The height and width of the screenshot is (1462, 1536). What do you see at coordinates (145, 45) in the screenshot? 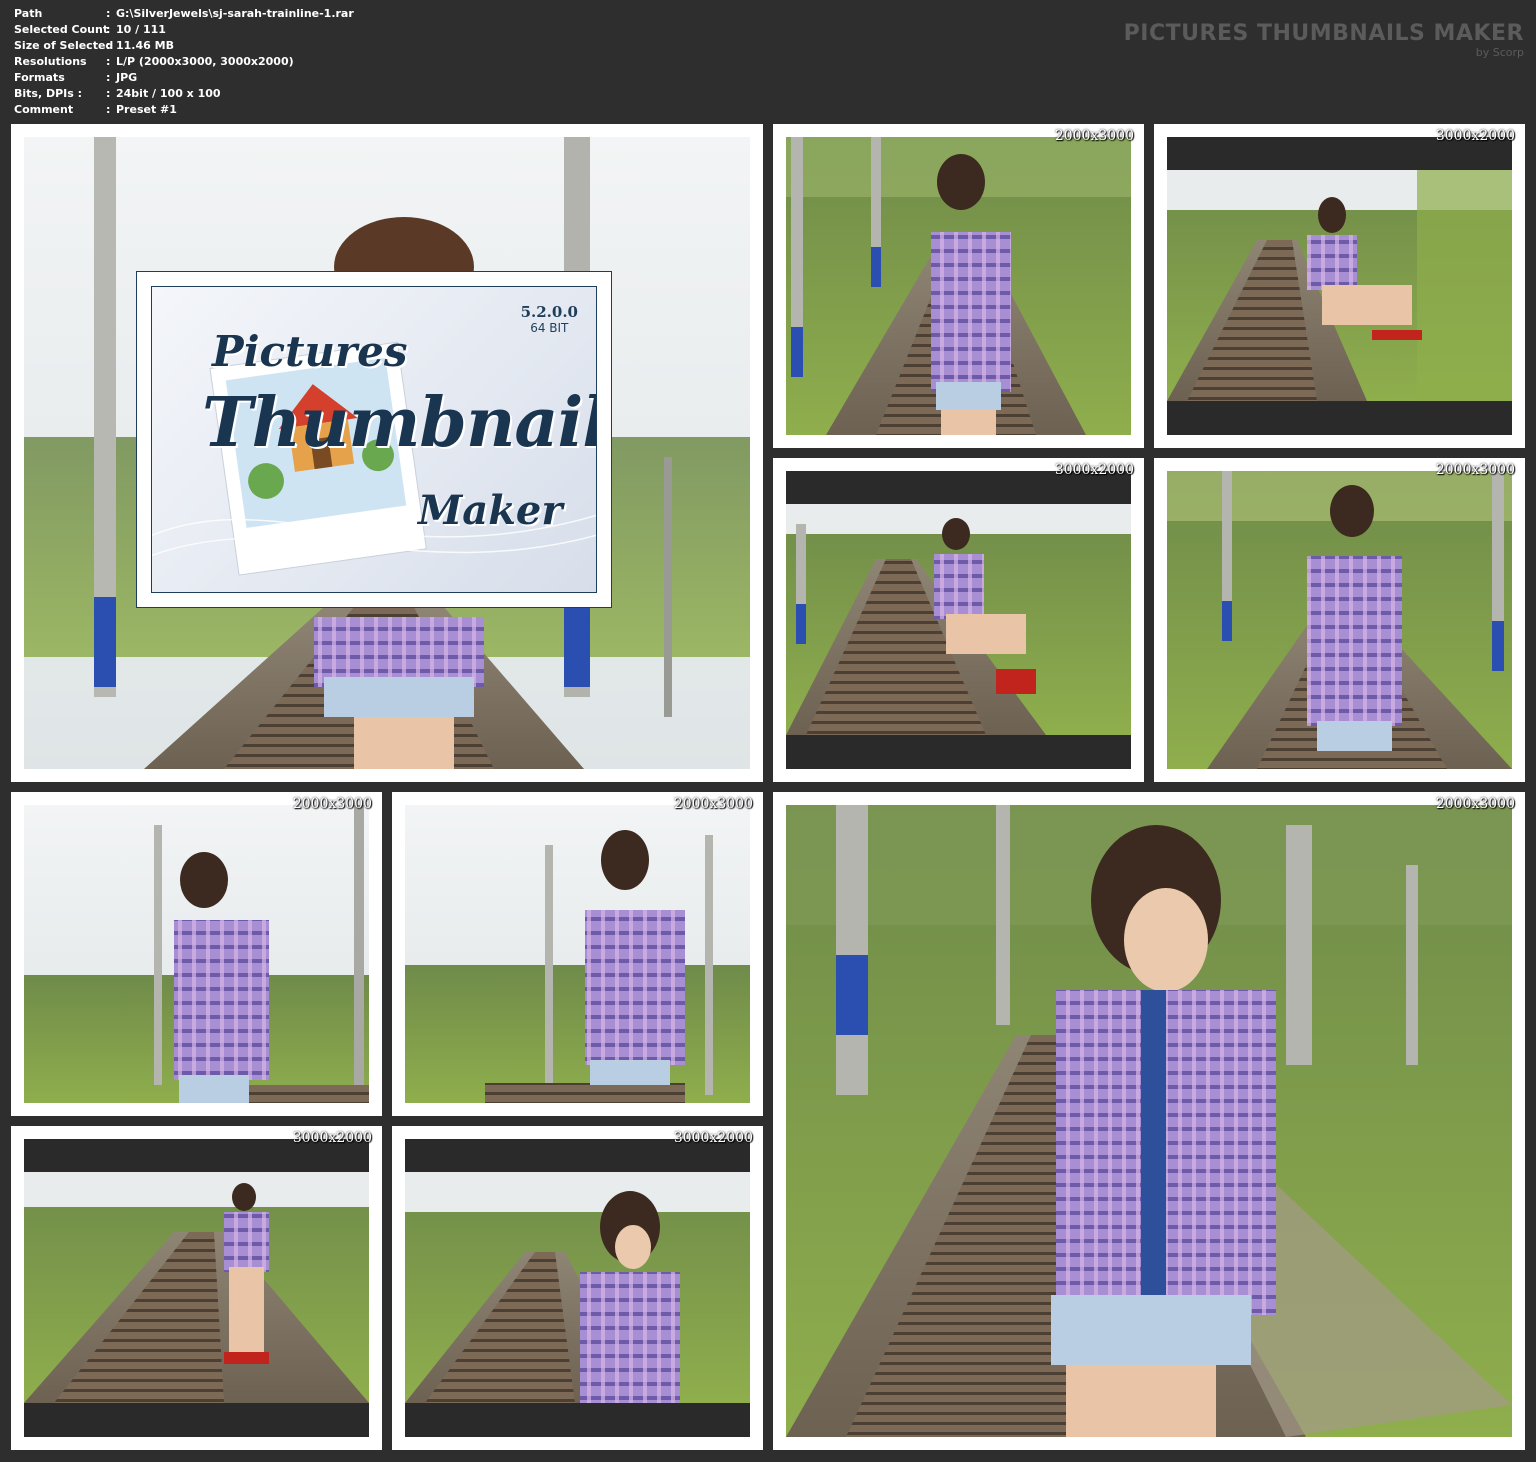
I see `meta-value: 11.46 MB` at bounding box center [145, 45].